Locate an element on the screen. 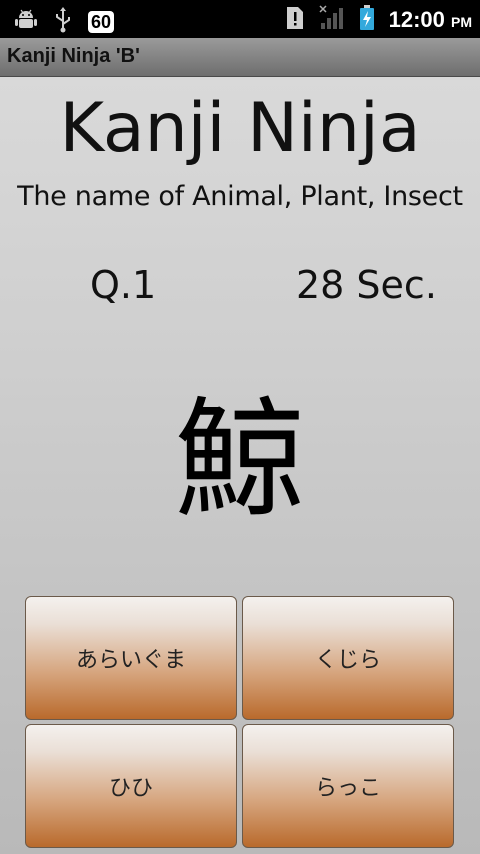 This screenshot has height=854, width=480. status-bar: 60 12:00 PM is located at coordinates (240, 19).